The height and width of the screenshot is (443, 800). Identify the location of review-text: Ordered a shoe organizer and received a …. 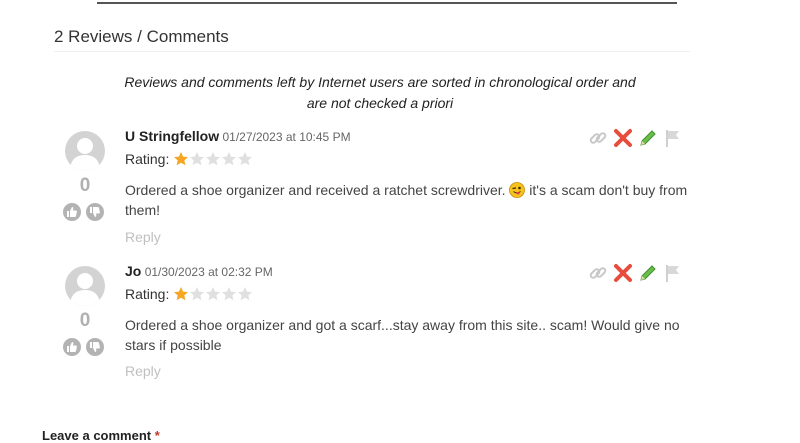
(410, 200).